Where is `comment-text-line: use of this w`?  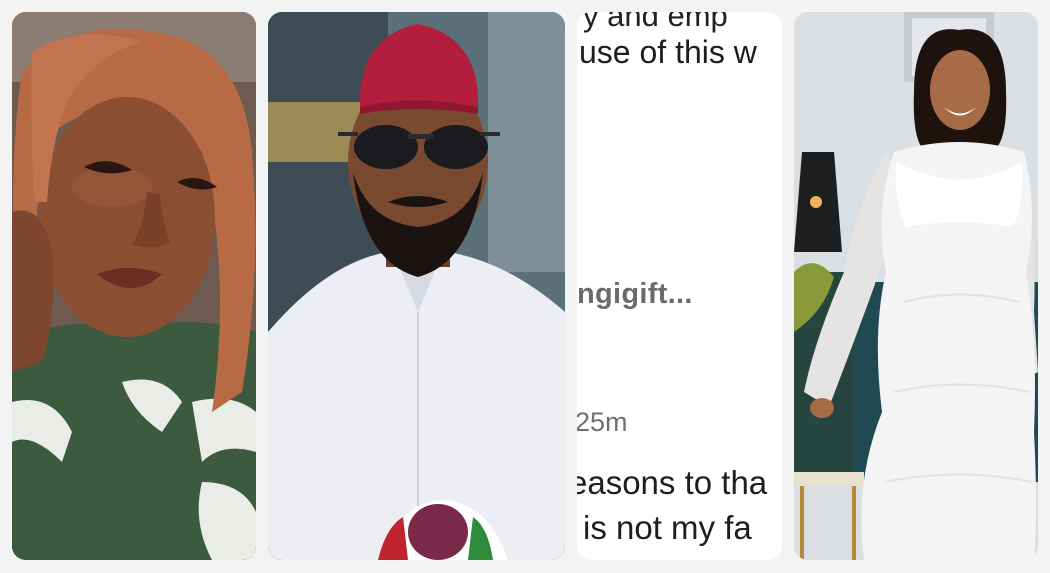
comment-text-line: use of this w is located at coordinates (668, 52).